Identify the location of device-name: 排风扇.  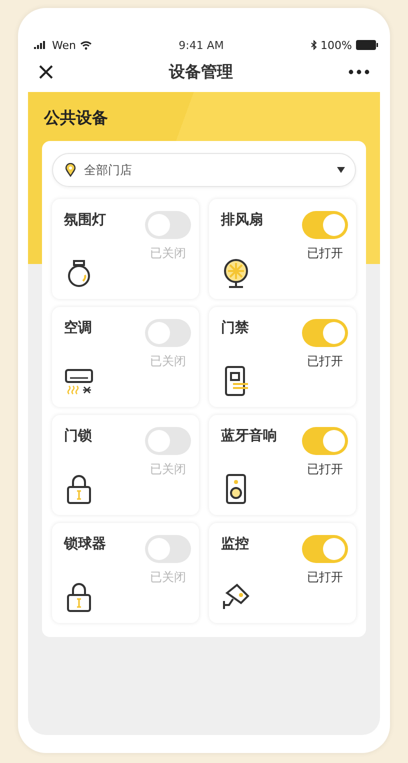
(242, 220).